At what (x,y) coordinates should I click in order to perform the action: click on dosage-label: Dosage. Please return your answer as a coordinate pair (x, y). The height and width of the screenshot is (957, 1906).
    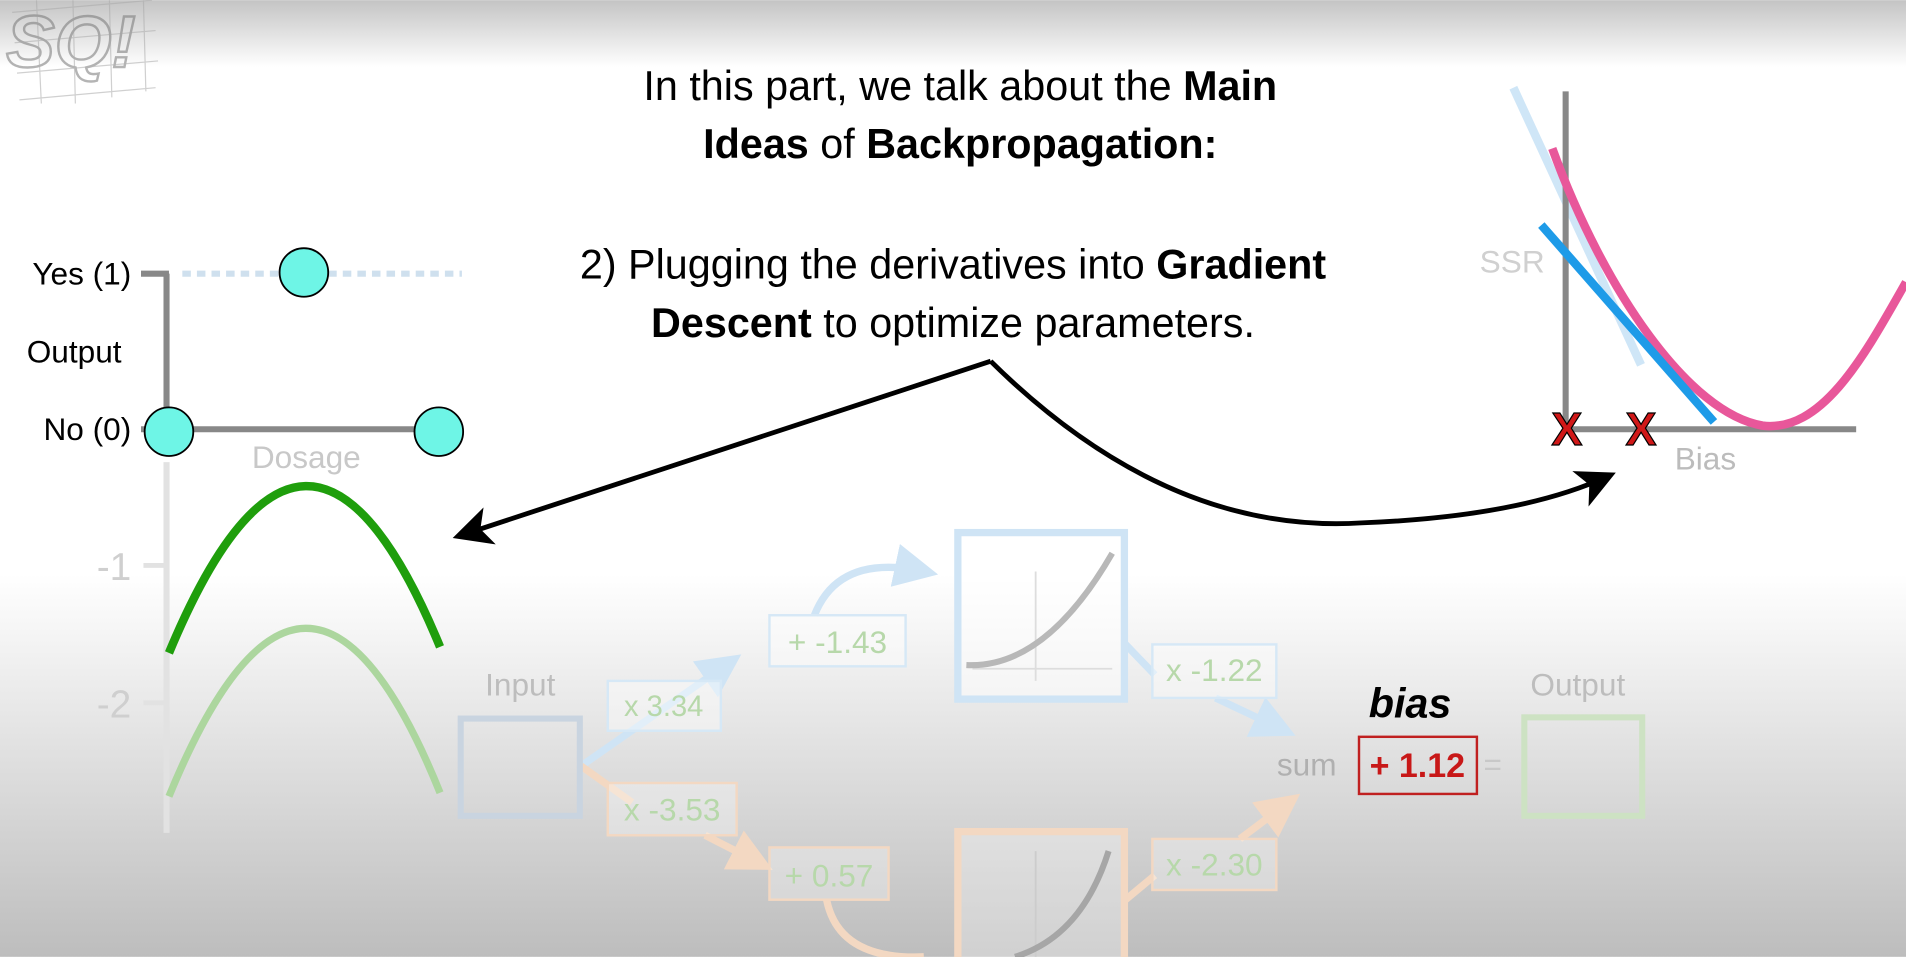
    Looking at the image, I should click on (306, 457).